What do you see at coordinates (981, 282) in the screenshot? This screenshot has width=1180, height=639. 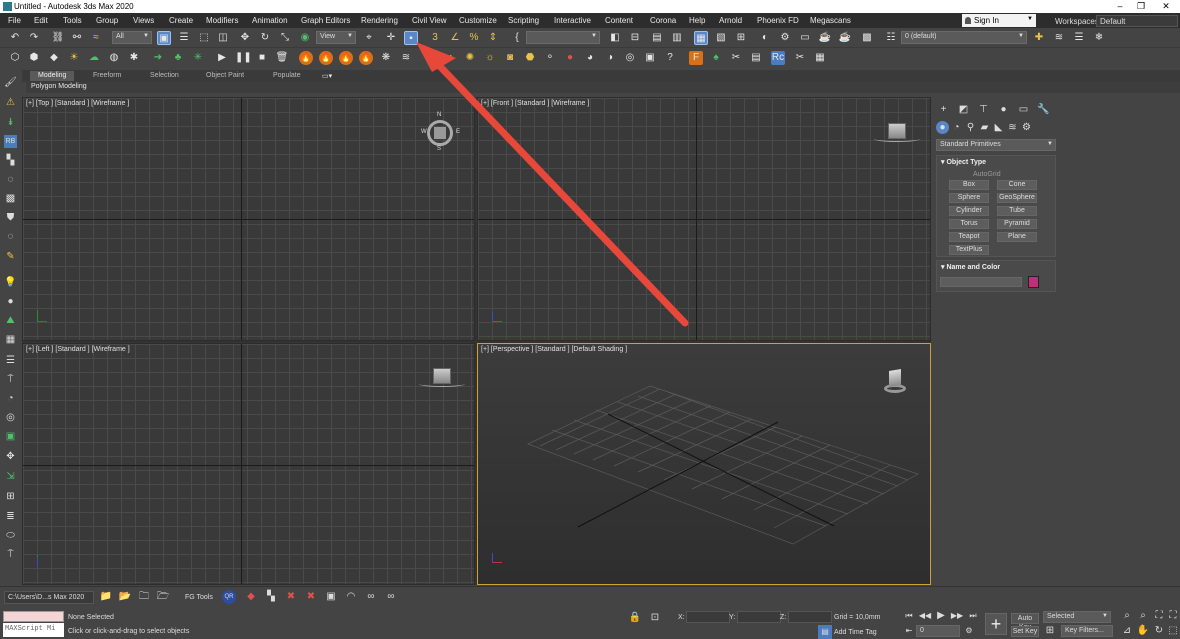 I see `object-name-field` at bounding box center [981, 282].